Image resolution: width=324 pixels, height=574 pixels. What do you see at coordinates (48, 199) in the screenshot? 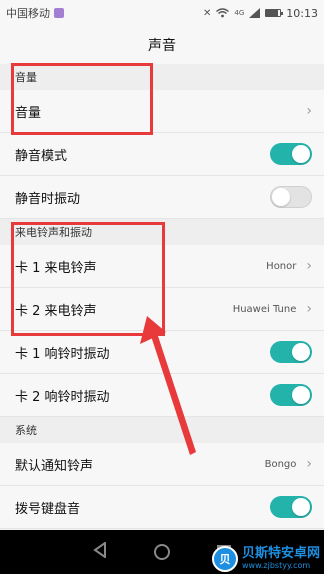
I see `vibrate-when-silent-label: 静音时振动` at bounding box center [48, 199].